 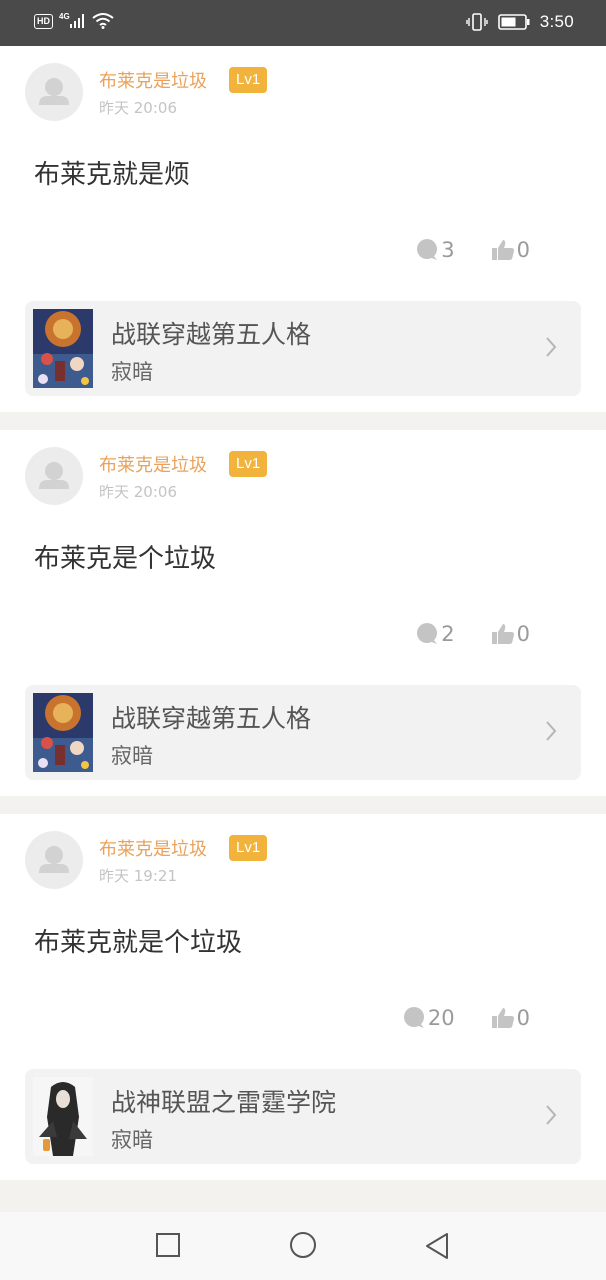 I want to click on comment-count: 3, so click(x=448, y=250).